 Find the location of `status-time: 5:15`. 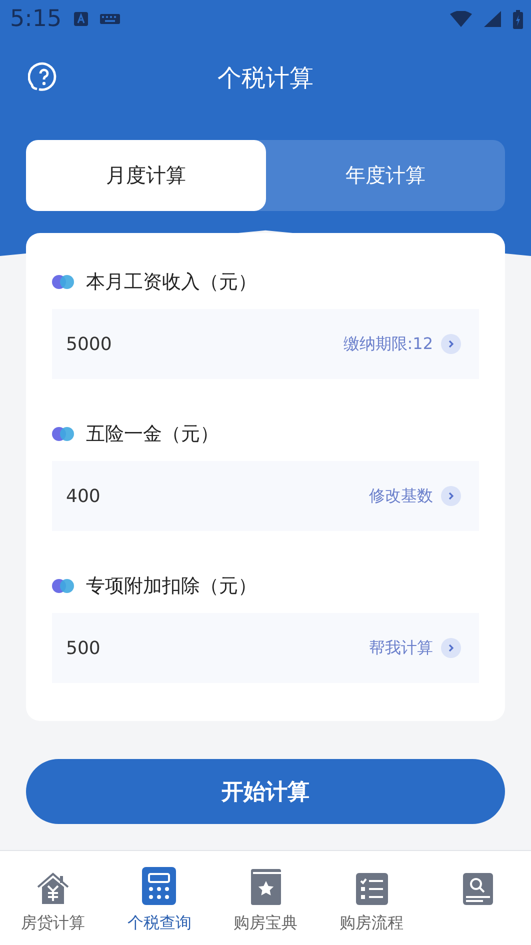

status-time: 5:15 is located at coordinates (36, 19).